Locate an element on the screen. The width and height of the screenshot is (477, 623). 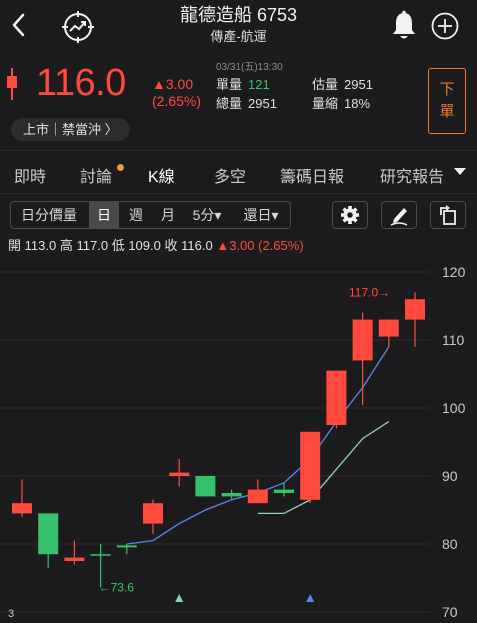
place-order-button: 下 單 is located at coordinates (447, 101).